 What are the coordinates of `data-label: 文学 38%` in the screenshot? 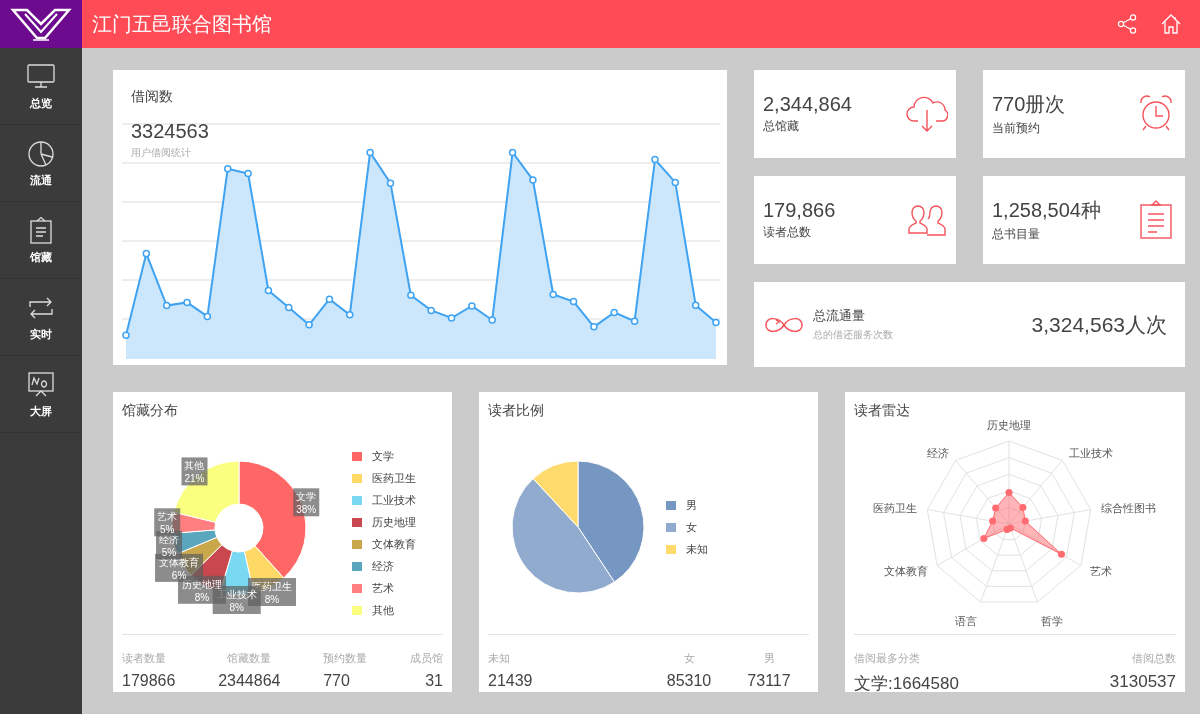 It's located at (306, 502).